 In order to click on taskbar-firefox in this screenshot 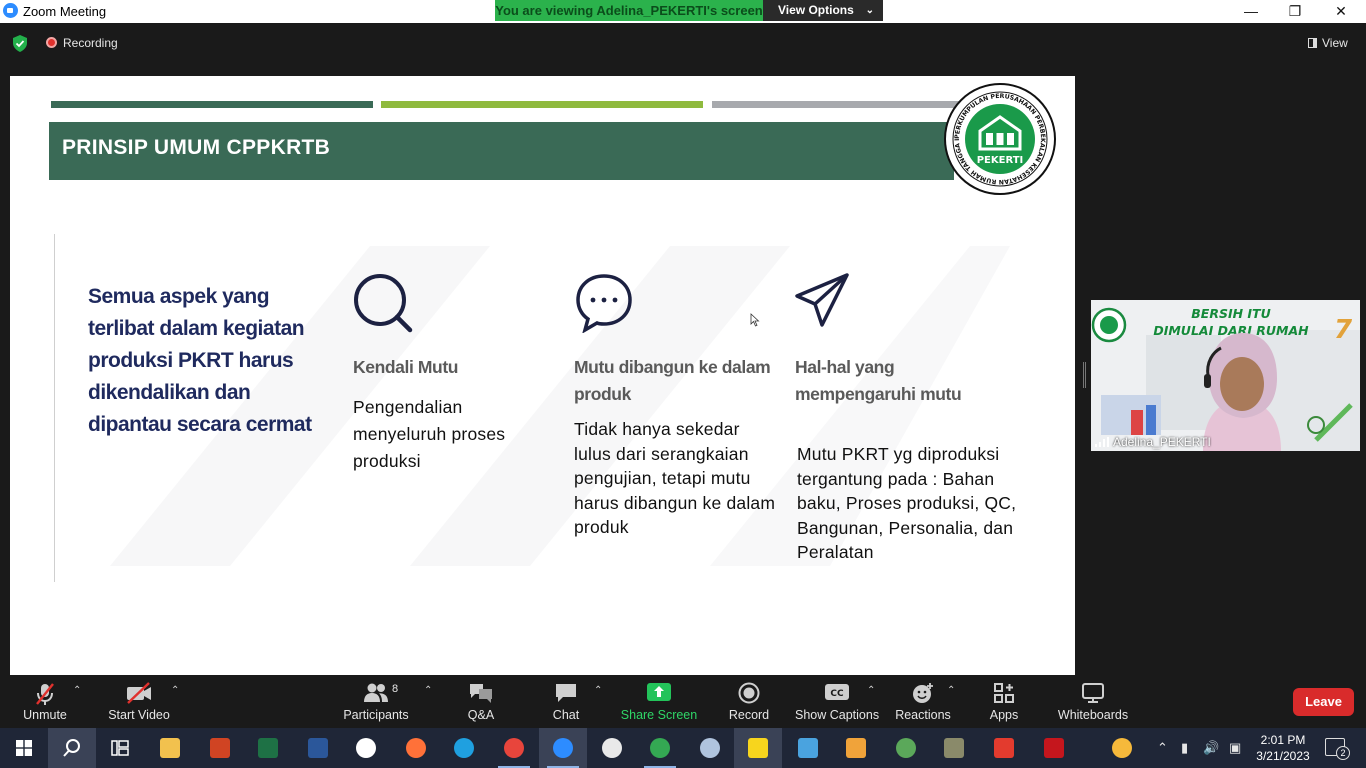, I will do `click(416, 748)`.